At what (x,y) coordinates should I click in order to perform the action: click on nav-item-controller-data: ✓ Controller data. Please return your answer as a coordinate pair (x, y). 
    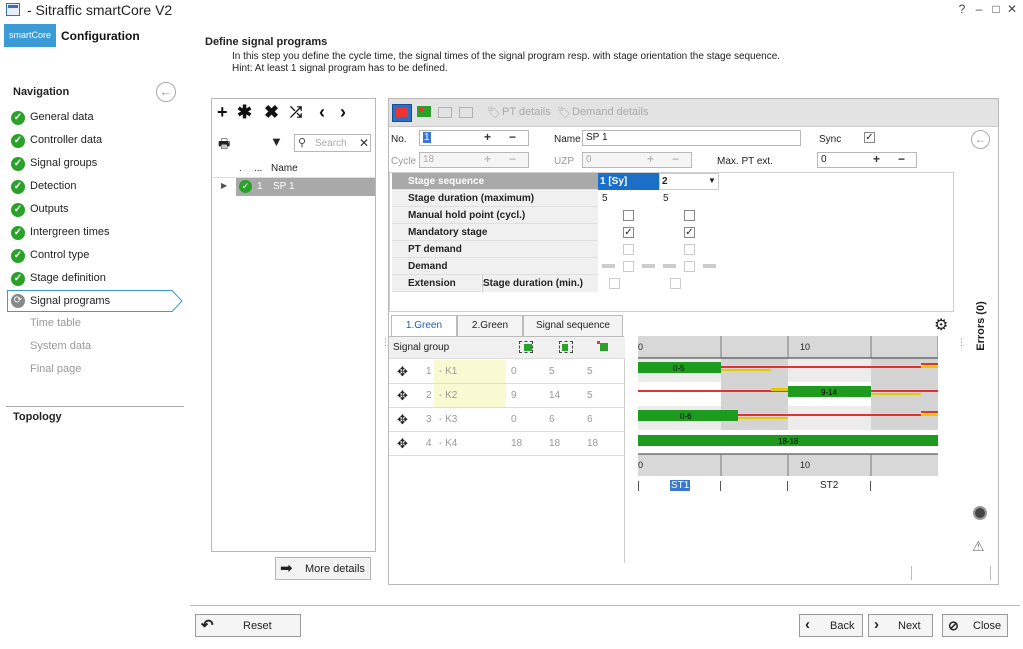
    Looking at the image, I should click on (96, 141).